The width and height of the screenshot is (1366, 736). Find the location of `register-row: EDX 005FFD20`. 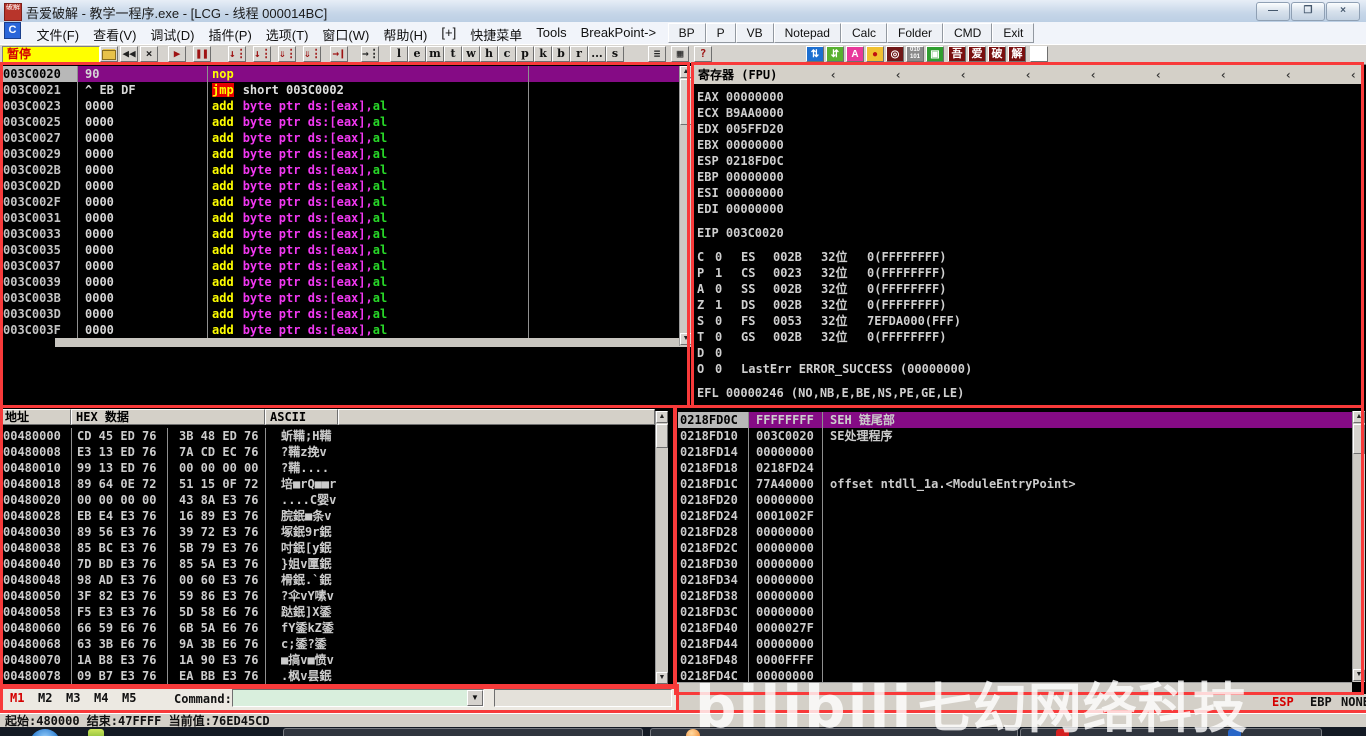

register-row: EDX 005FFD20 is located at coordinates (1027, 129).